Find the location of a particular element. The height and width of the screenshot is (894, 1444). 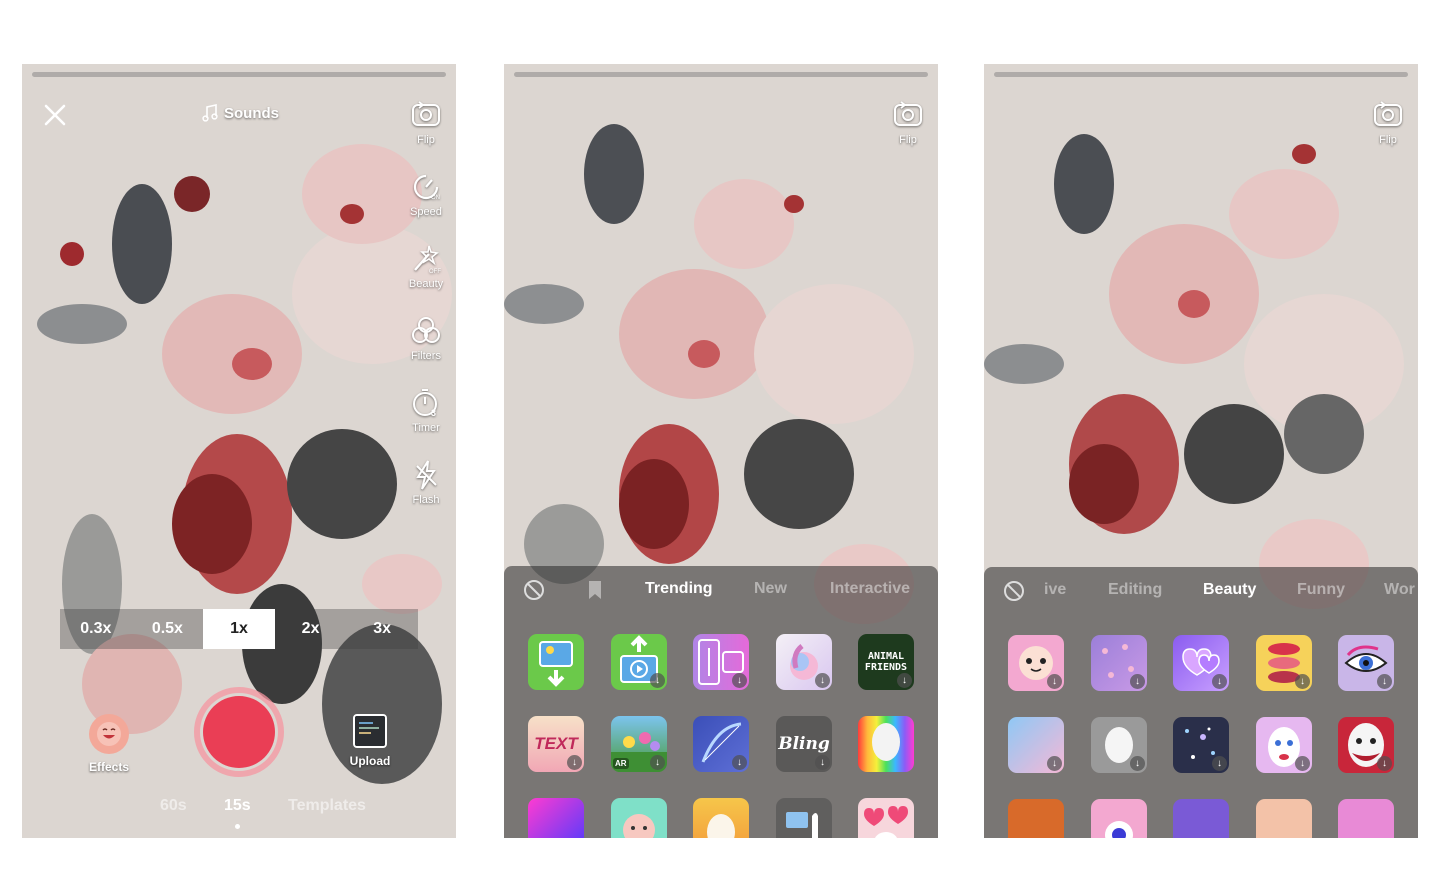

record-button-core is located at coordinates (239, 732).